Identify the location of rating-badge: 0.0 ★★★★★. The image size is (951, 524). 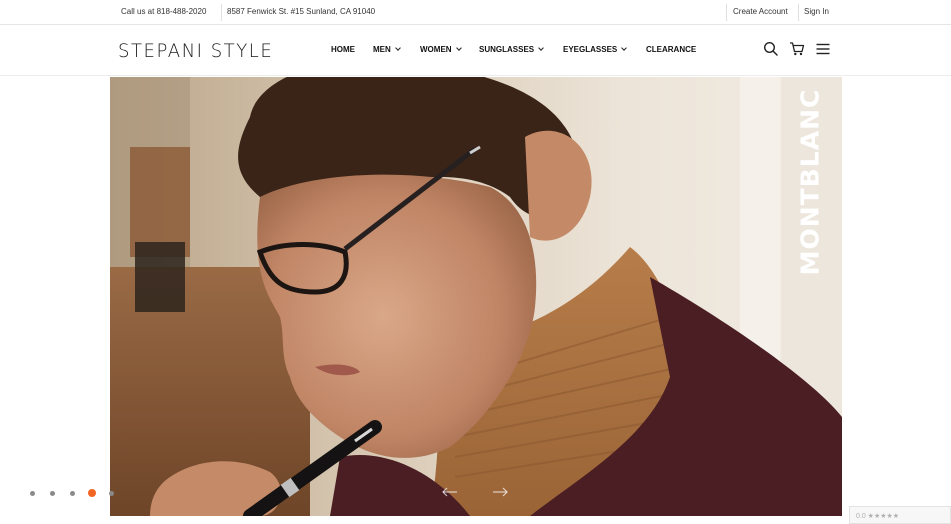
(900, 515).